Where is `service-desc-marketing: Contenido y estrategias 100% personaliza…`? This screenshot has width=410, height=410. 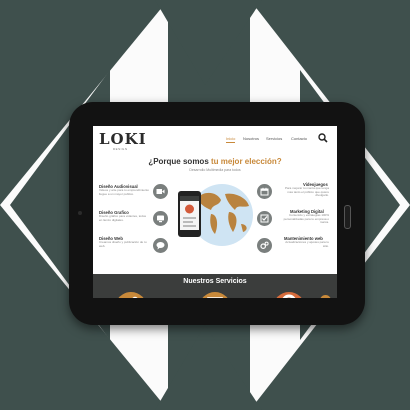 service-desc-marketing: Contenido y estrategias 100% personaliza… is located at coordinates (306, 219).